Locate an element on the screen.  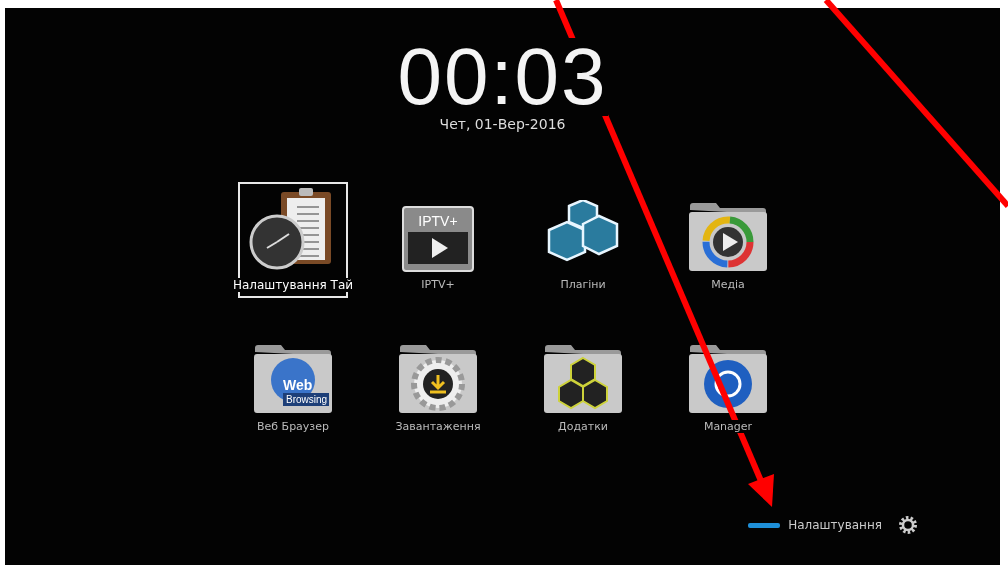
menu-tile: Manager is located at coordinates (728, 382).